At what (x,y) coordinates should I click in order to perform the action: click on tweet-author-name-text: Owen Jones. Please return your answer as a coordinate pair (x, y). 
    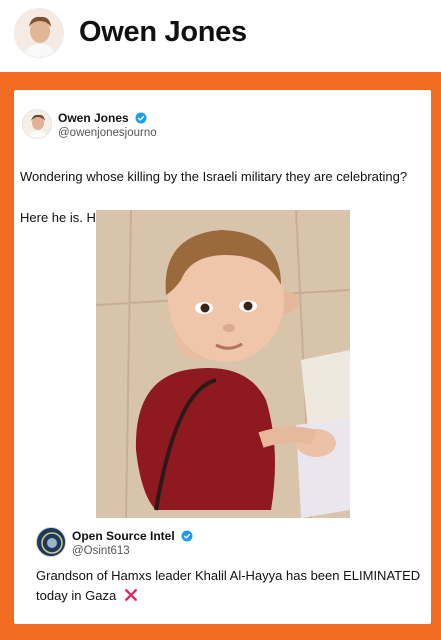
    Looking at the image, I should click on (93, 118).